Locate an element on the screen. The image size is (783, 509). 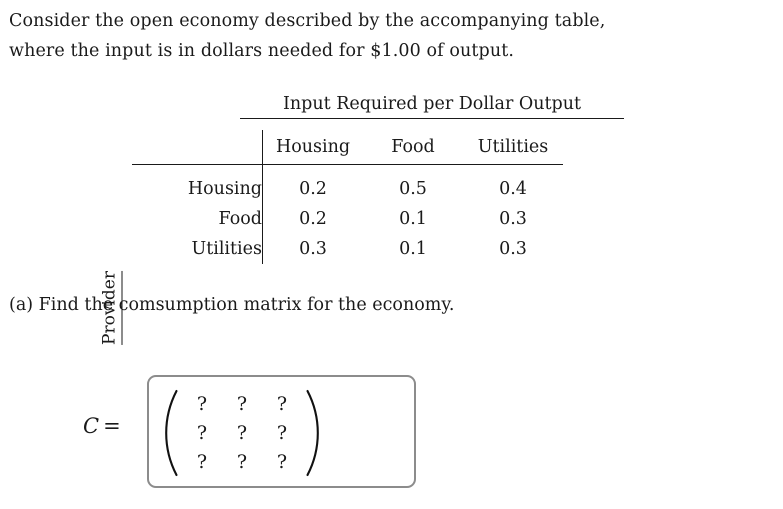
rule-stub is located at coordinates (197, 169).